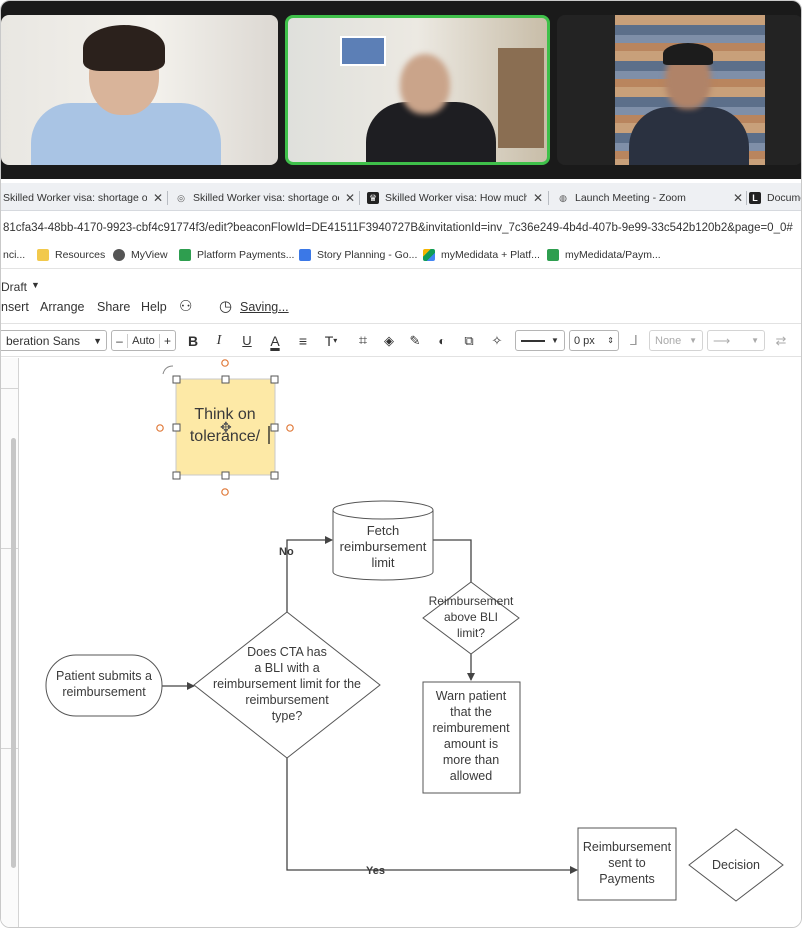 Image resolution: width=802 pixels, height=928 pixels. I want to click on menu-help: Help, so click(154, 307).